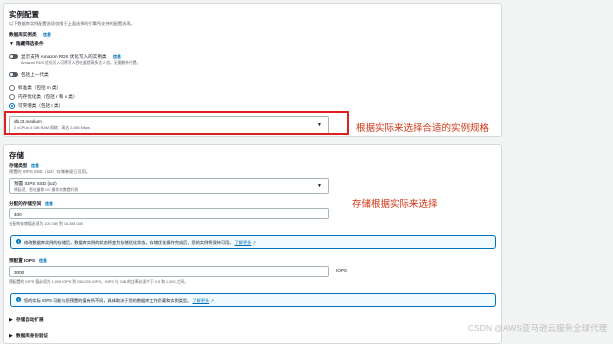 The width and height of the screenshot is (613, 344). What do you see at coordinates (12, 97) in the screenshot?
I see `radio-memory-optimized` at bounding box center [12, 97].